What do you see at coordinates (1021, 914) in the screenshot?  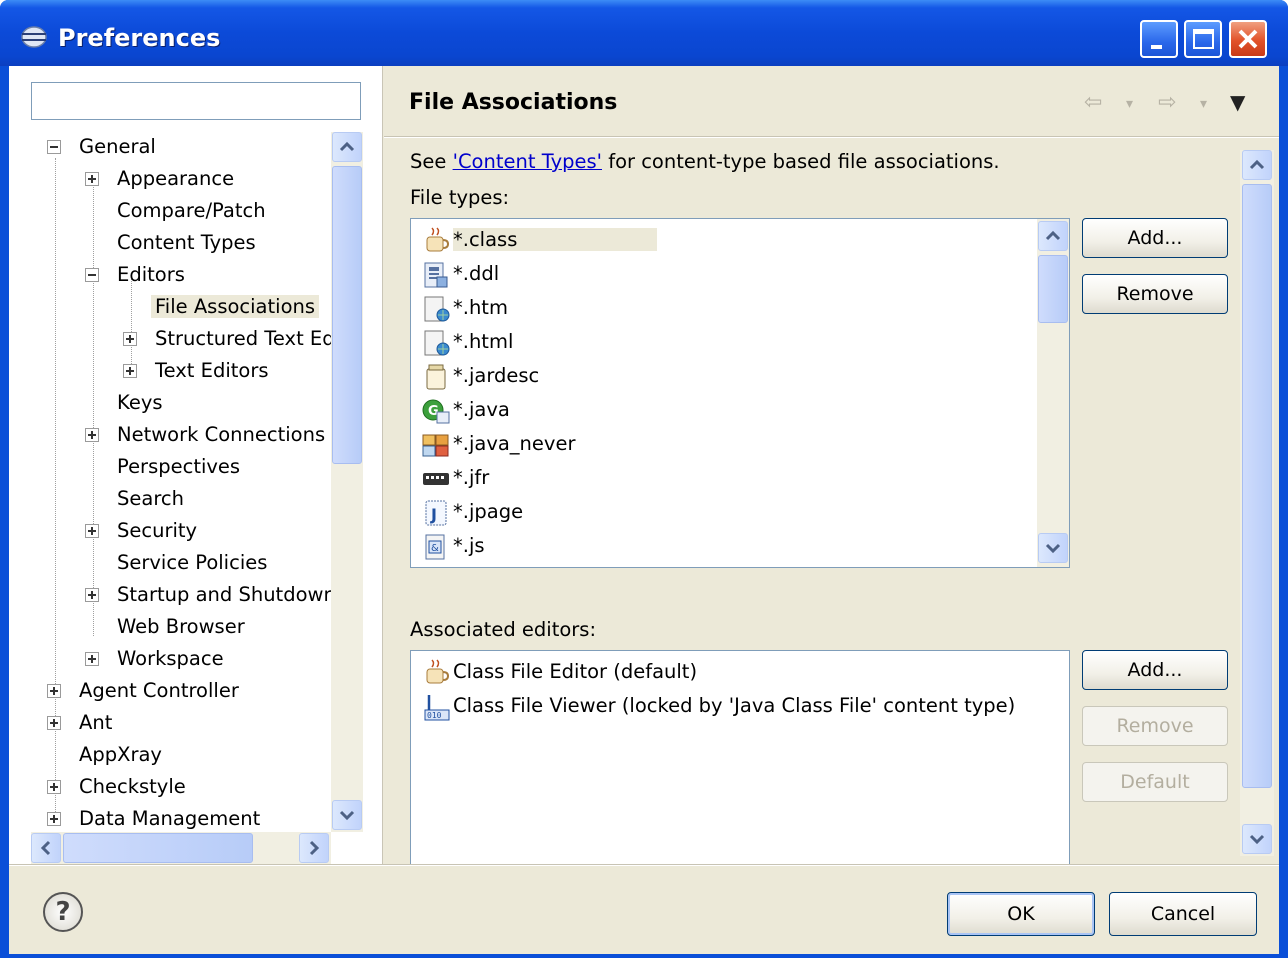 I see `ok-button: OK` at bounding box center [1021, 914].